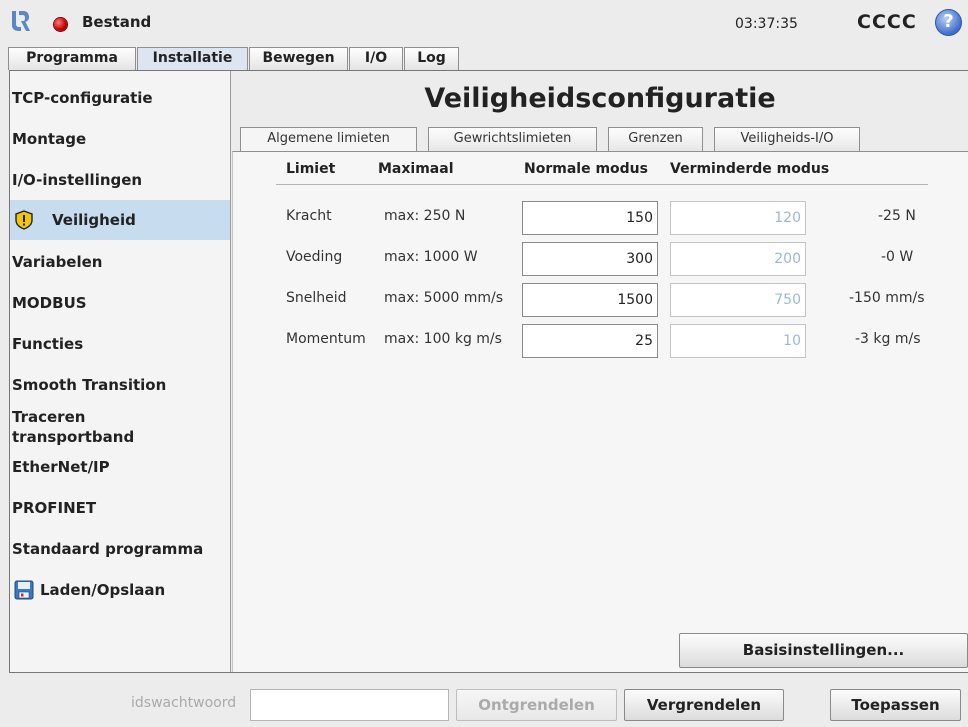 This screenshot has width=968, height=727. I want to click on tab-grenzen: Grenzen, so click(655, 139).